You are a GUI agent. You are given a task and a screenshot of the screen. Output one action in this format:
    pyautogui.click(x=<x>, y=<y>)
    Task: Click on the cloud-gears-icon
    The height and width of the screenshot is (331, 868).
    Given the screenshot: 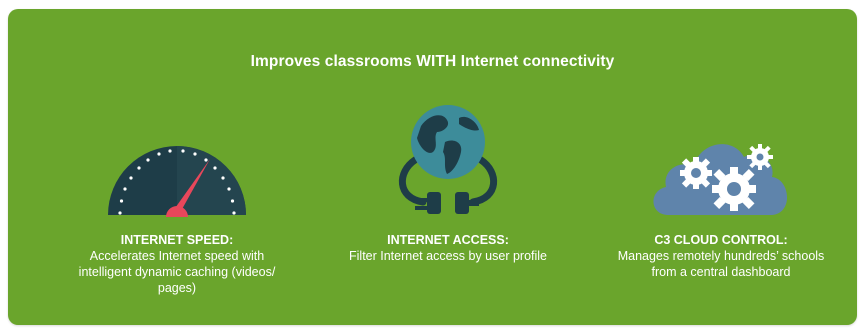 What is the action you would take?
    pyautogui.click(x=721, y=175)
    